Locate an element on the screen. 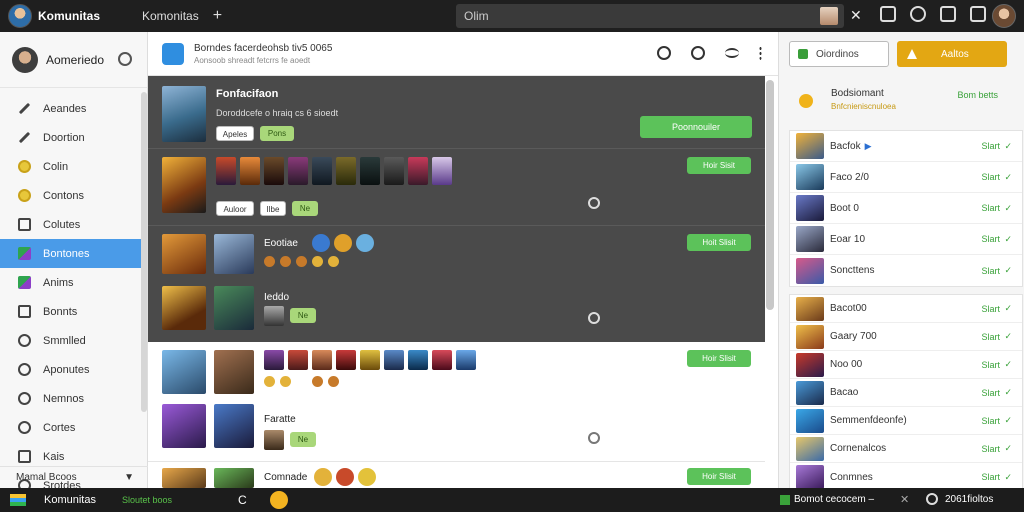 The height and width of the screenshot is (512, 1024). list-item: Bacfok ▶ Slart ✓ is located at coordinates (906, 146).